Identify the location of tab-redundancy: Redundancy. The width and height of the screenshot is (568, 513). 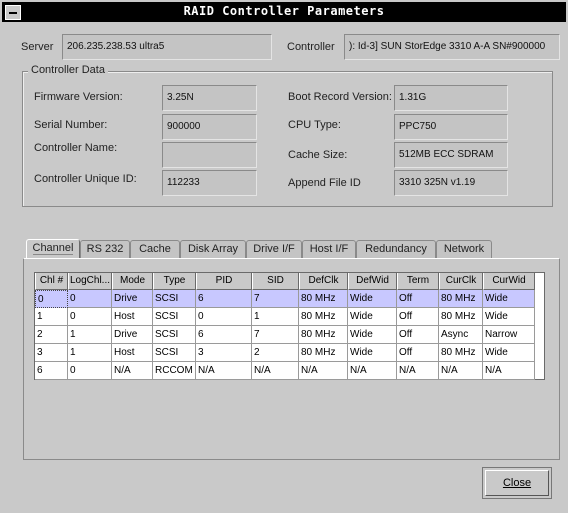
(396, 249).